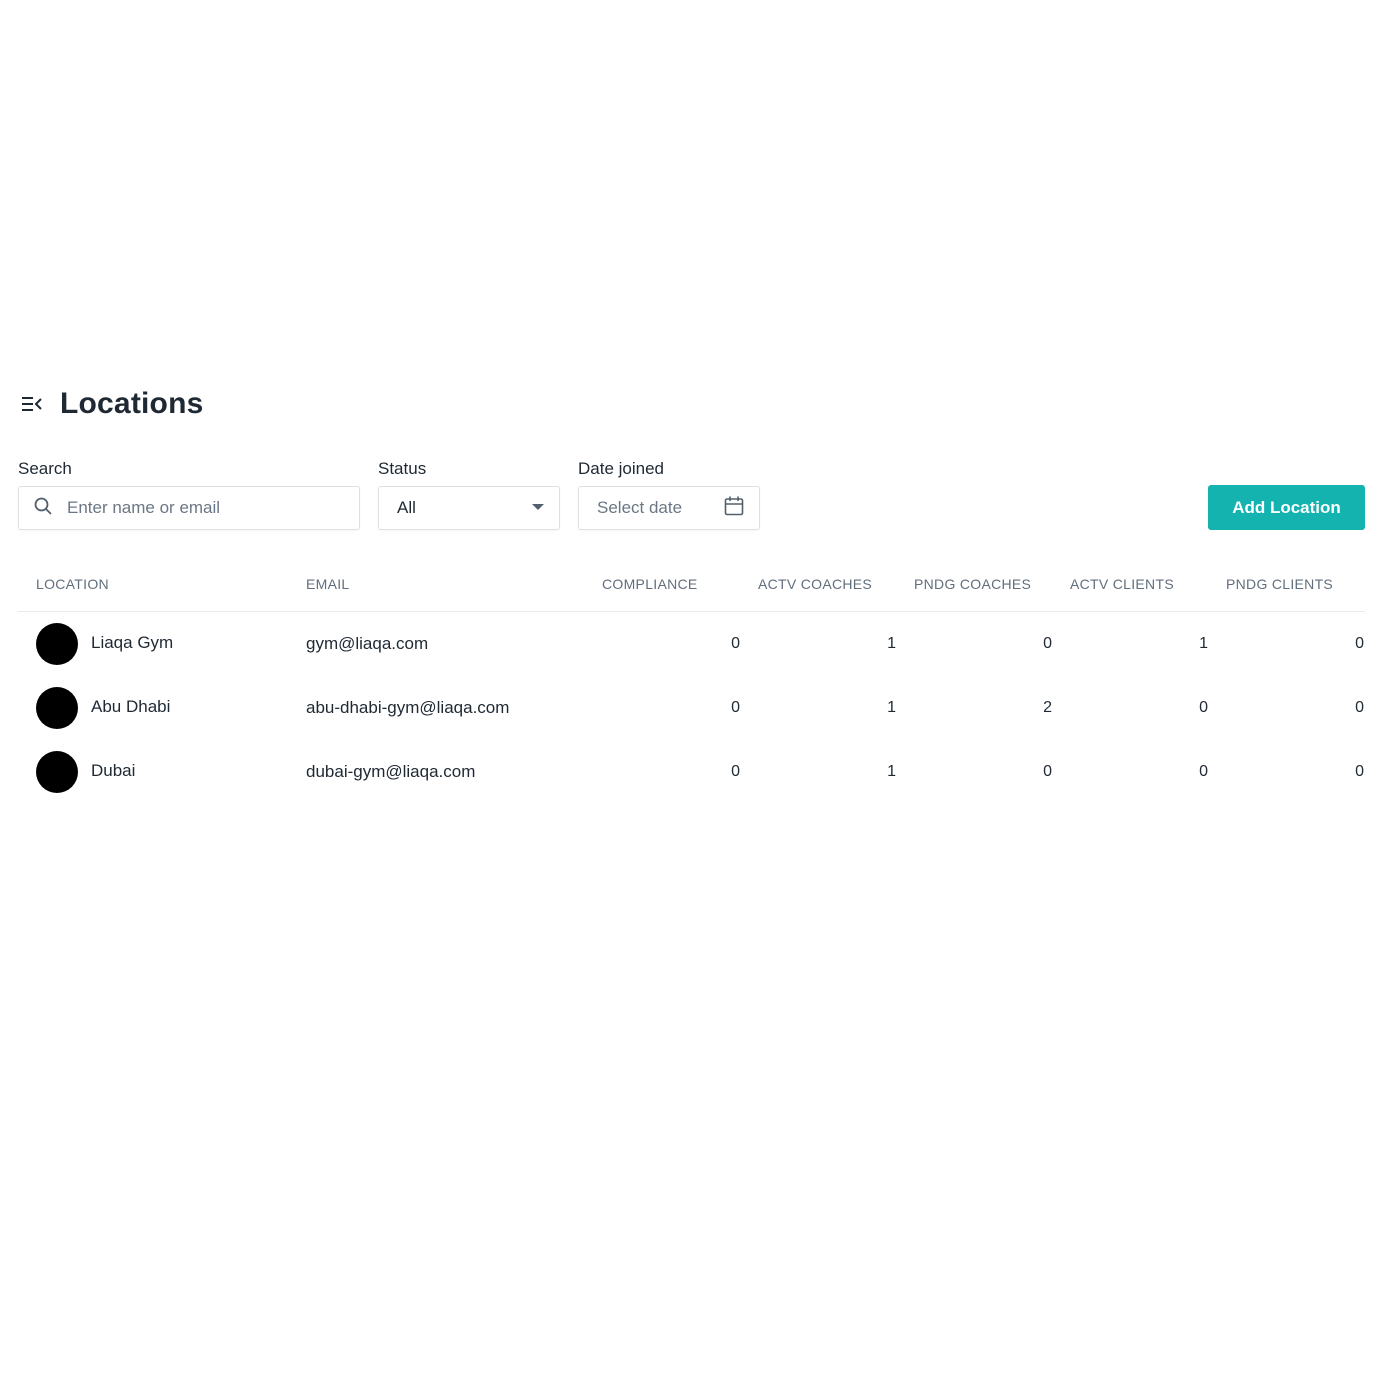  What do you see at coordinates (1047, 707) in the screenshot?
I see `pndg-coaches-value: 2` at bounding box center [1047, 707].